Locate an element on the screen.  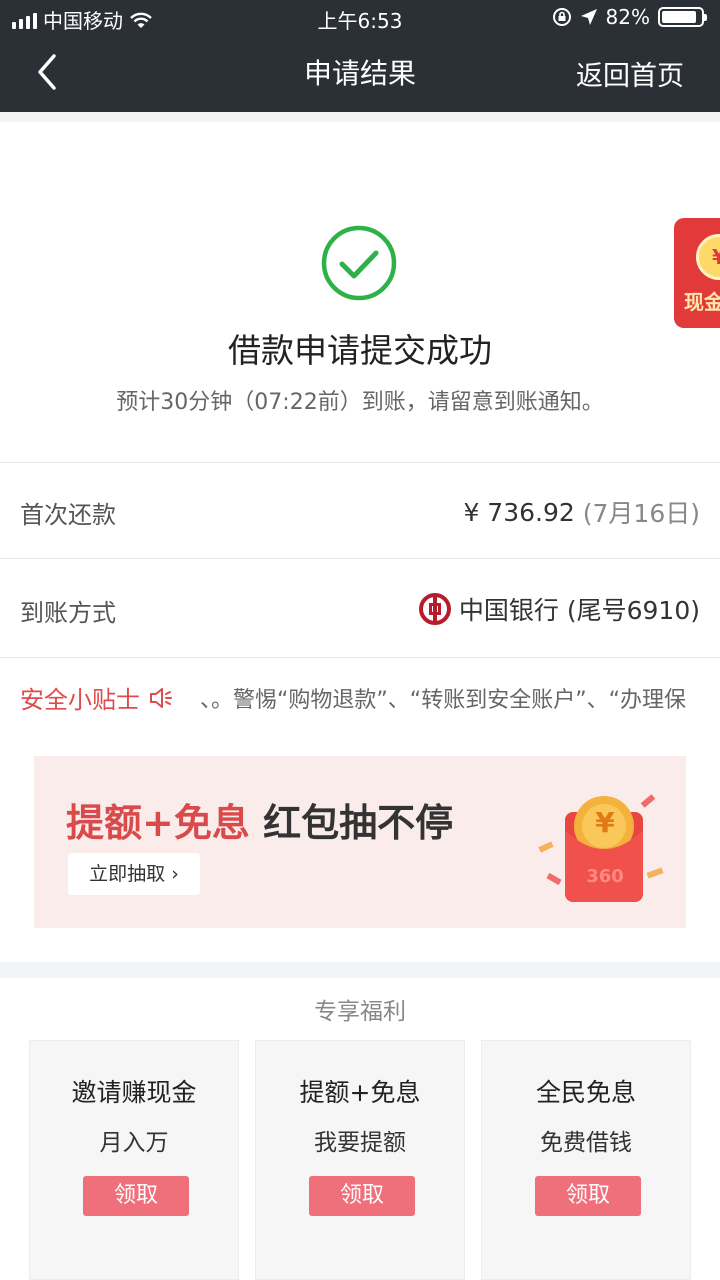
first-repay-label: 首次还款 is located at coordinates (68, 515).